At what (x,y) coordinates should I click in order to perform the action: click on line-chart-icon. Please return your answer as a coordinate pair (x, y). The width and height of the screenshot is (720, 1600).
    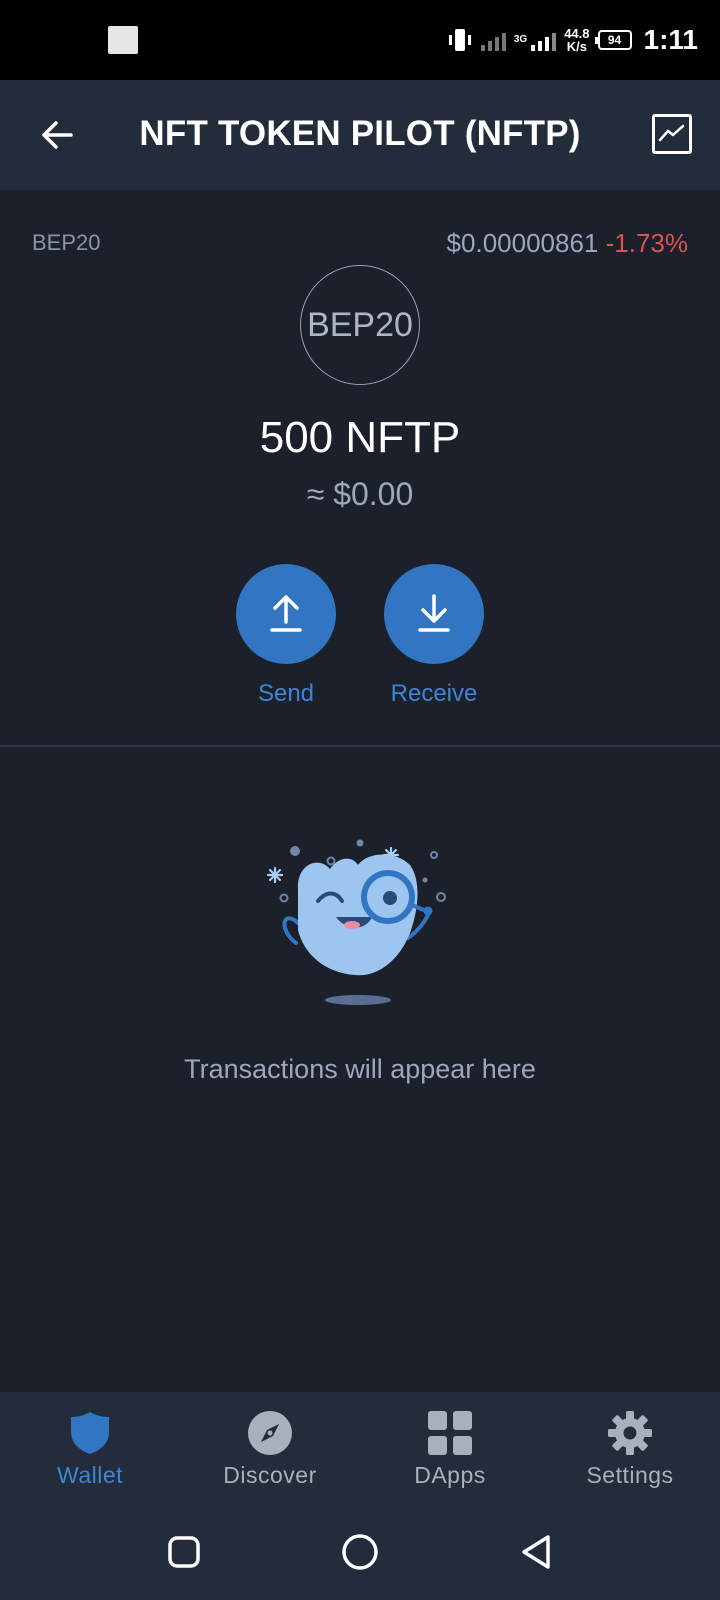
    Looking at the image, I should click on (671, 133).